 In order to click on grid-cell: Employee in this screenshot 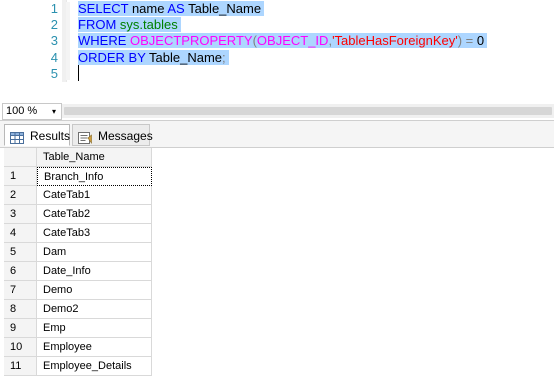, I will do `click(94, 347)`.